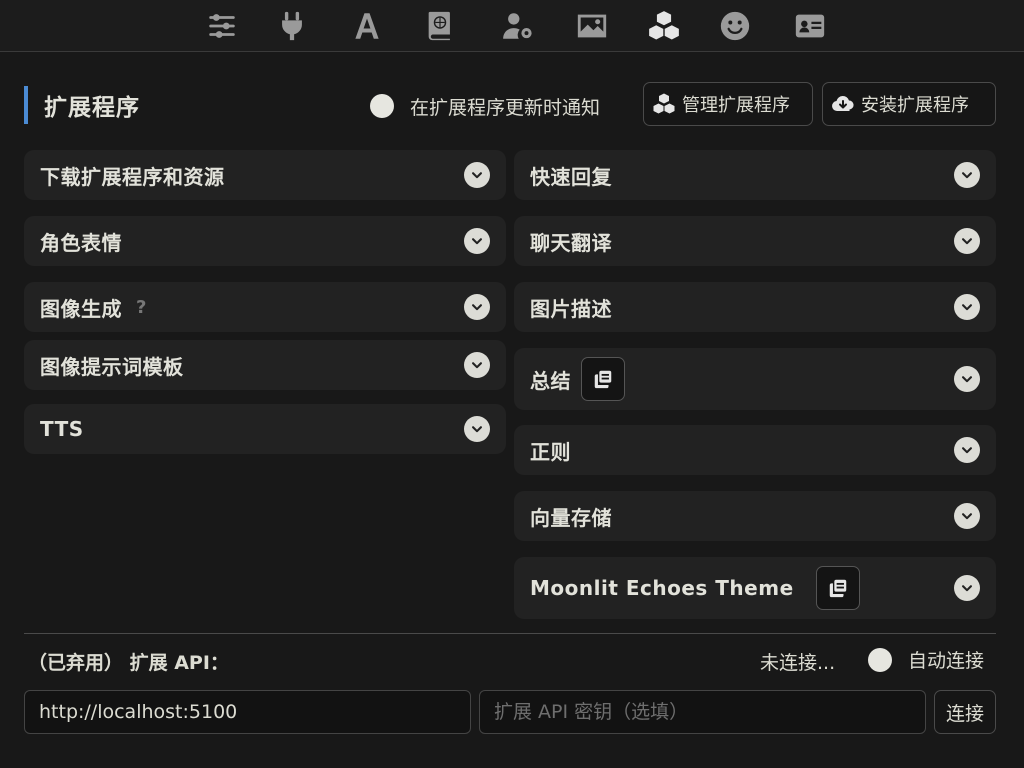  I want to click on drawer-regex: 正则, so click(755, 450).